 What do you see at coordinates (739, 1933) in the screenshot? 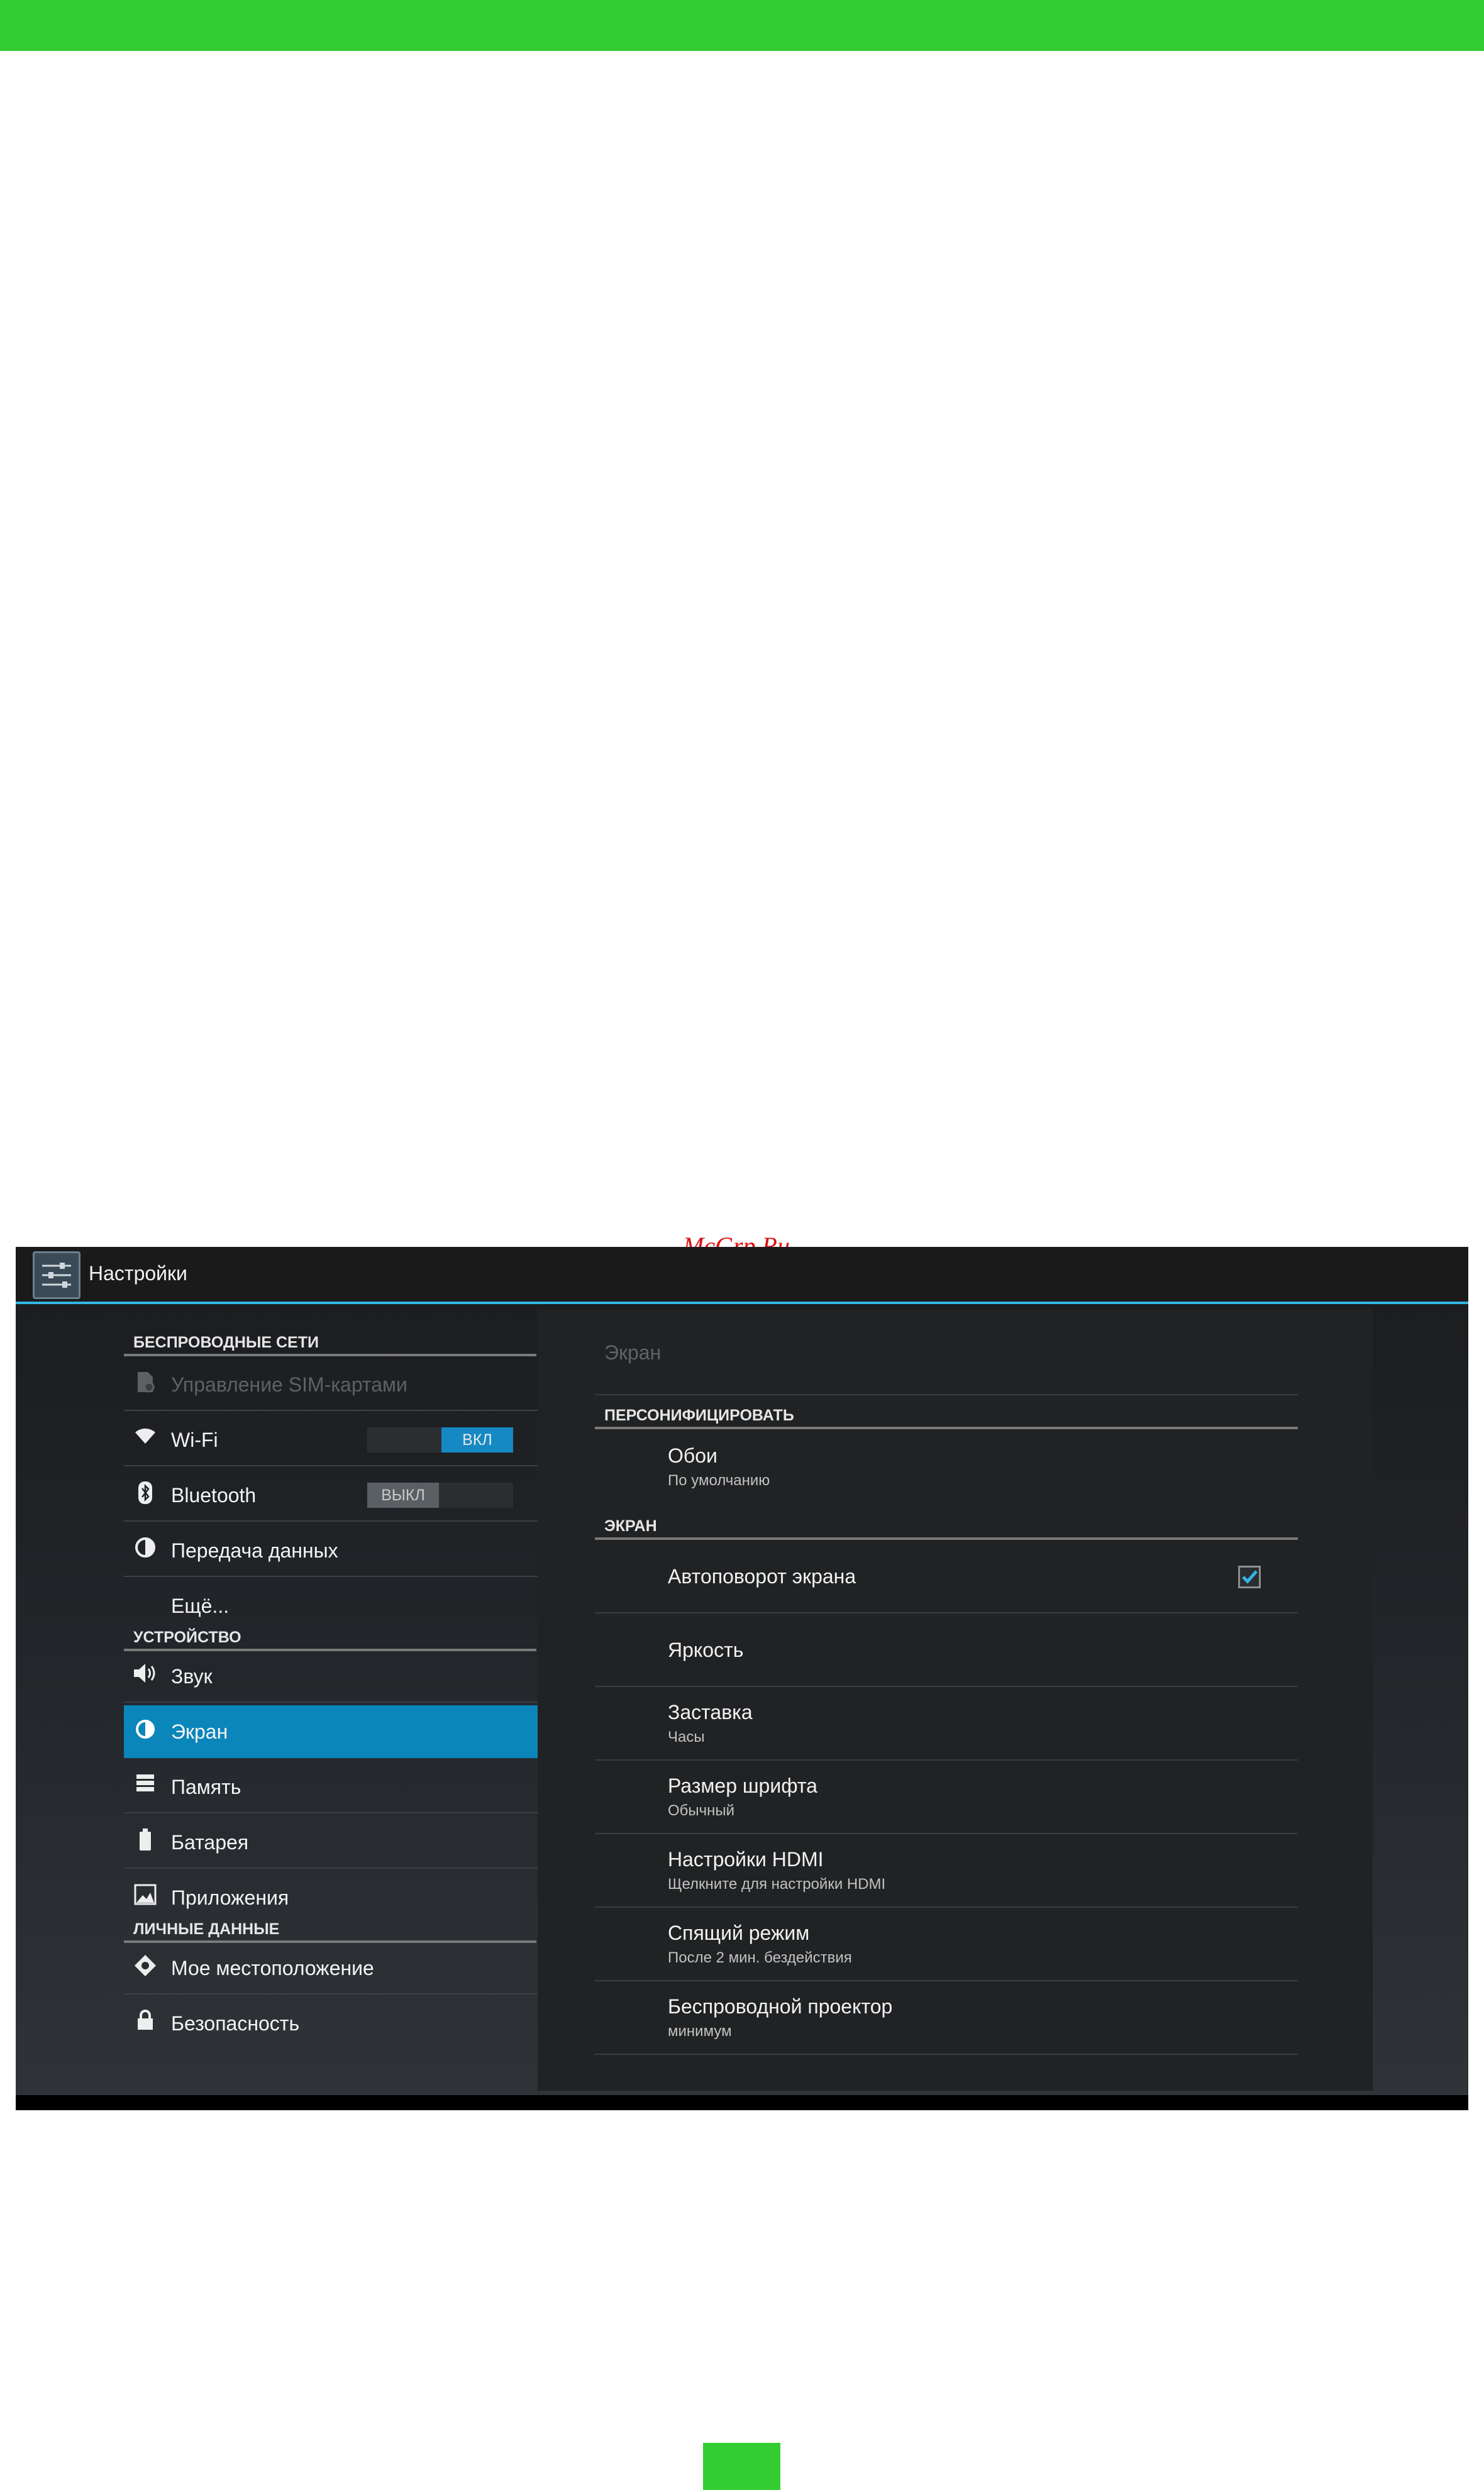
I see `setting-title: Спящий режим` at bounding box center [739, 1933].